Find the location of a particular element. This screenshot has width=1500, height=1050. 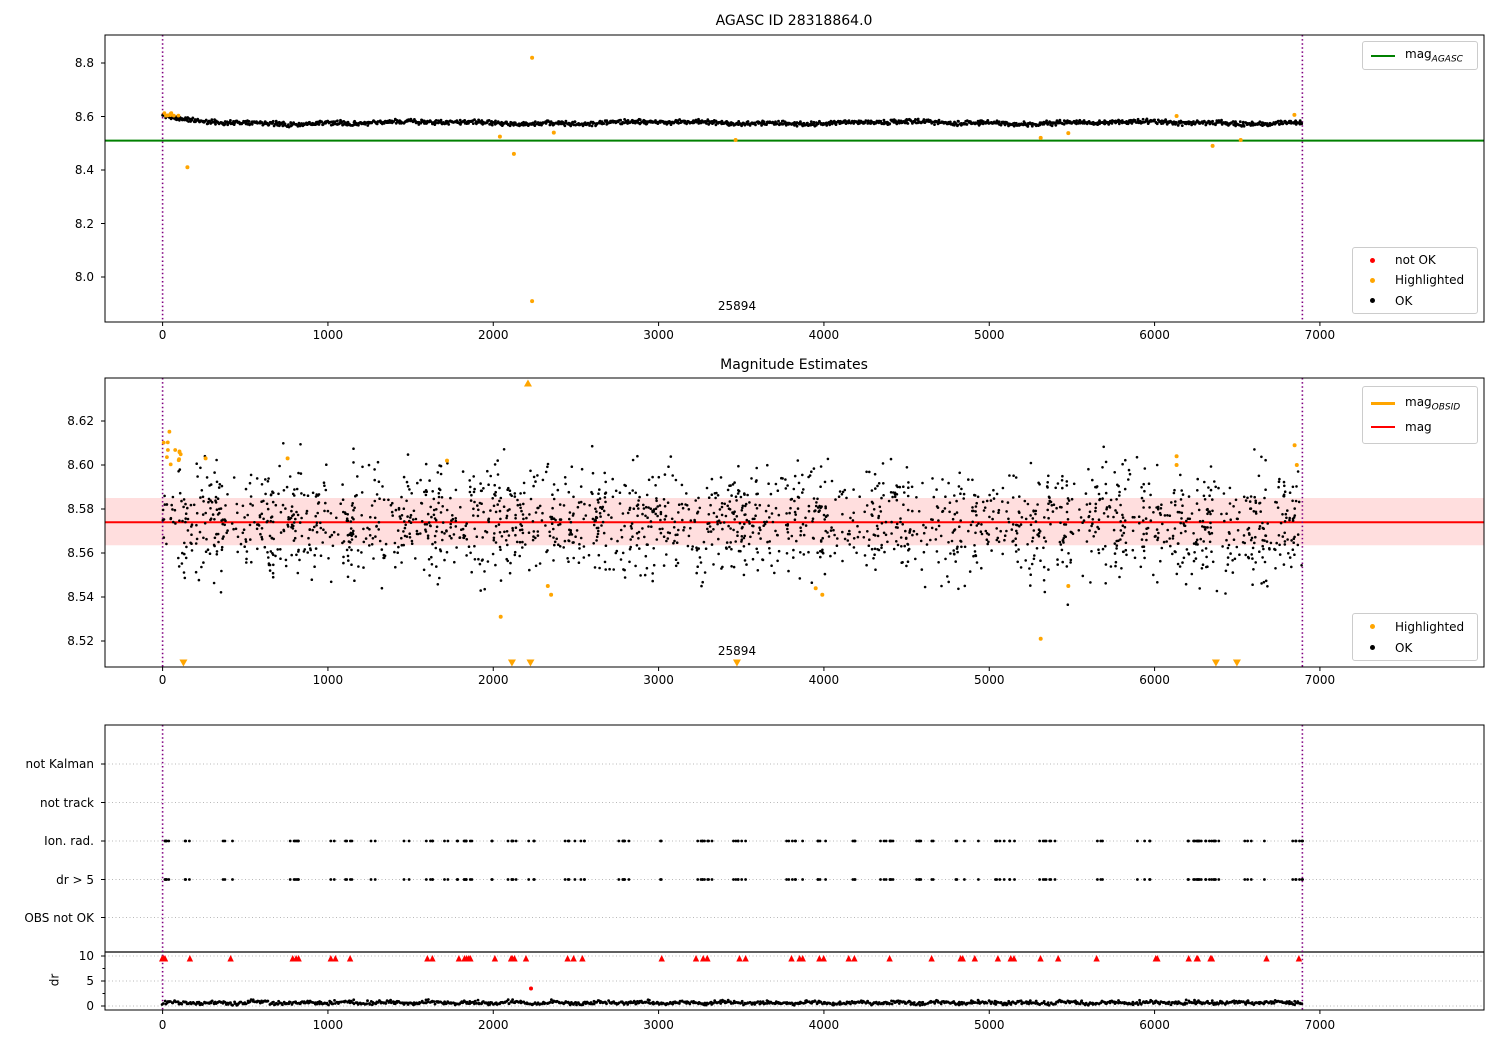

not-ok-dot-swatch is located at coordinates (1372, 260).